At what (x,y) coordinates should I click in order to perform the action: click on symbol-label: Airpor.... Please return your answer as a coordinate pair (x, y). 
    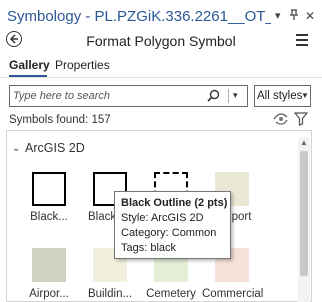
    Looking at the image, I should click on (49, 294).